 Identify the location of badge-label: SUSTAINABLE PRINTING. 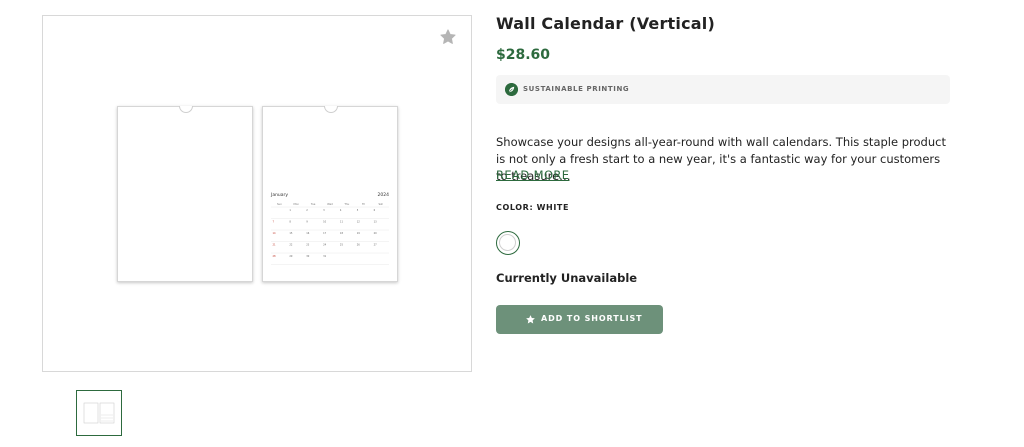
(576, 89).